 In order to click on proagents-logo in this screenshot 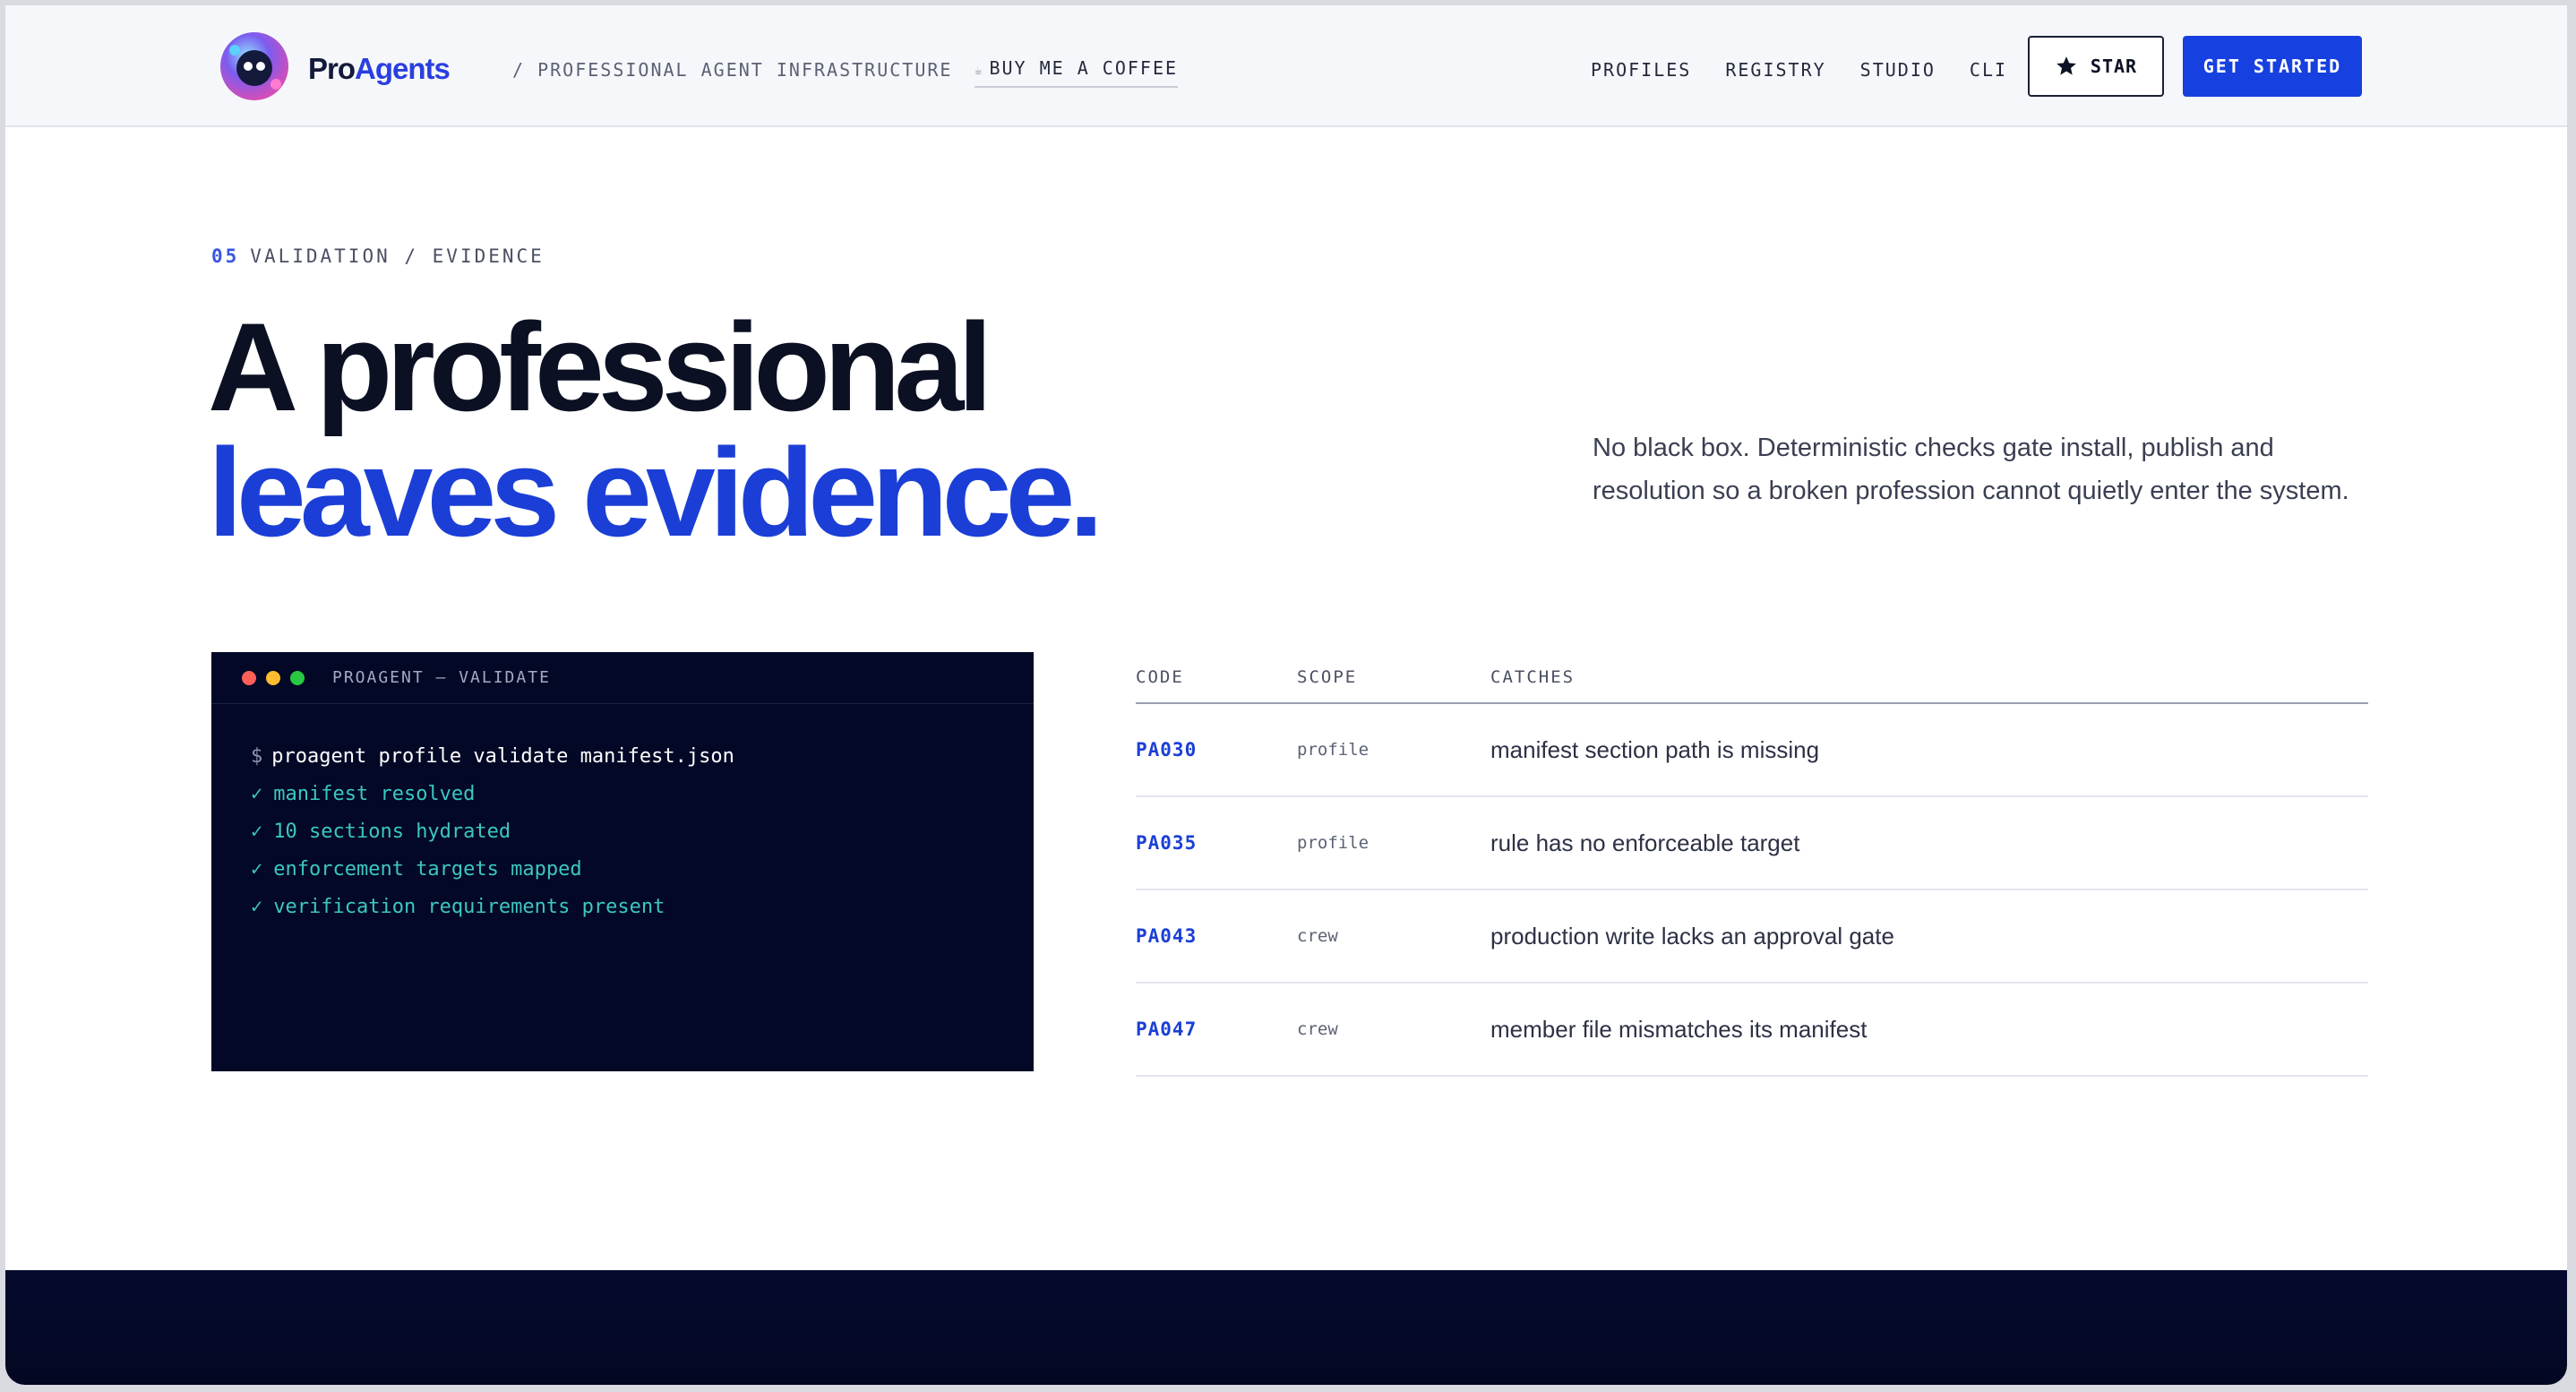, I will do `click(254, 66)`.